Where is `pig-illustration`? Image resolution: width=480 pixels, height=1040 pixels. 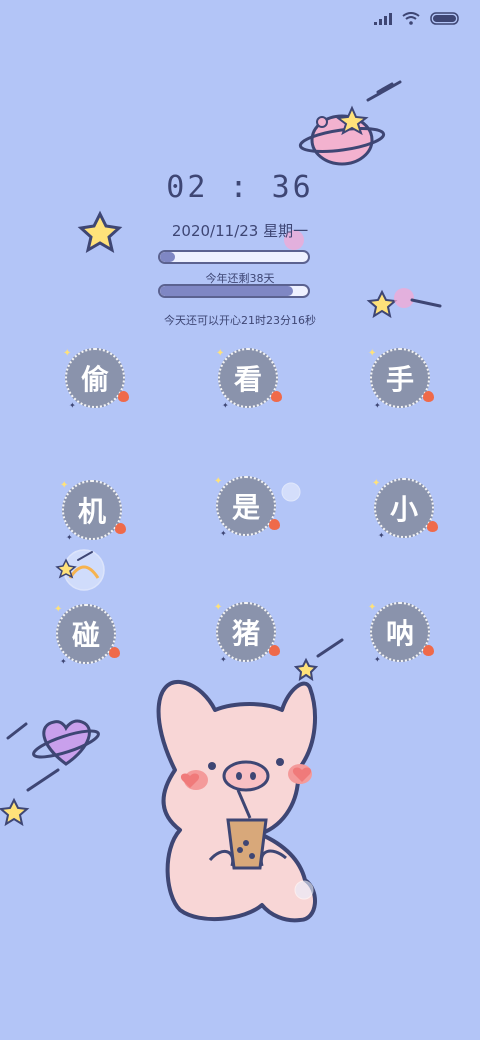
pig-illustration is located at coordinates (237, 801).